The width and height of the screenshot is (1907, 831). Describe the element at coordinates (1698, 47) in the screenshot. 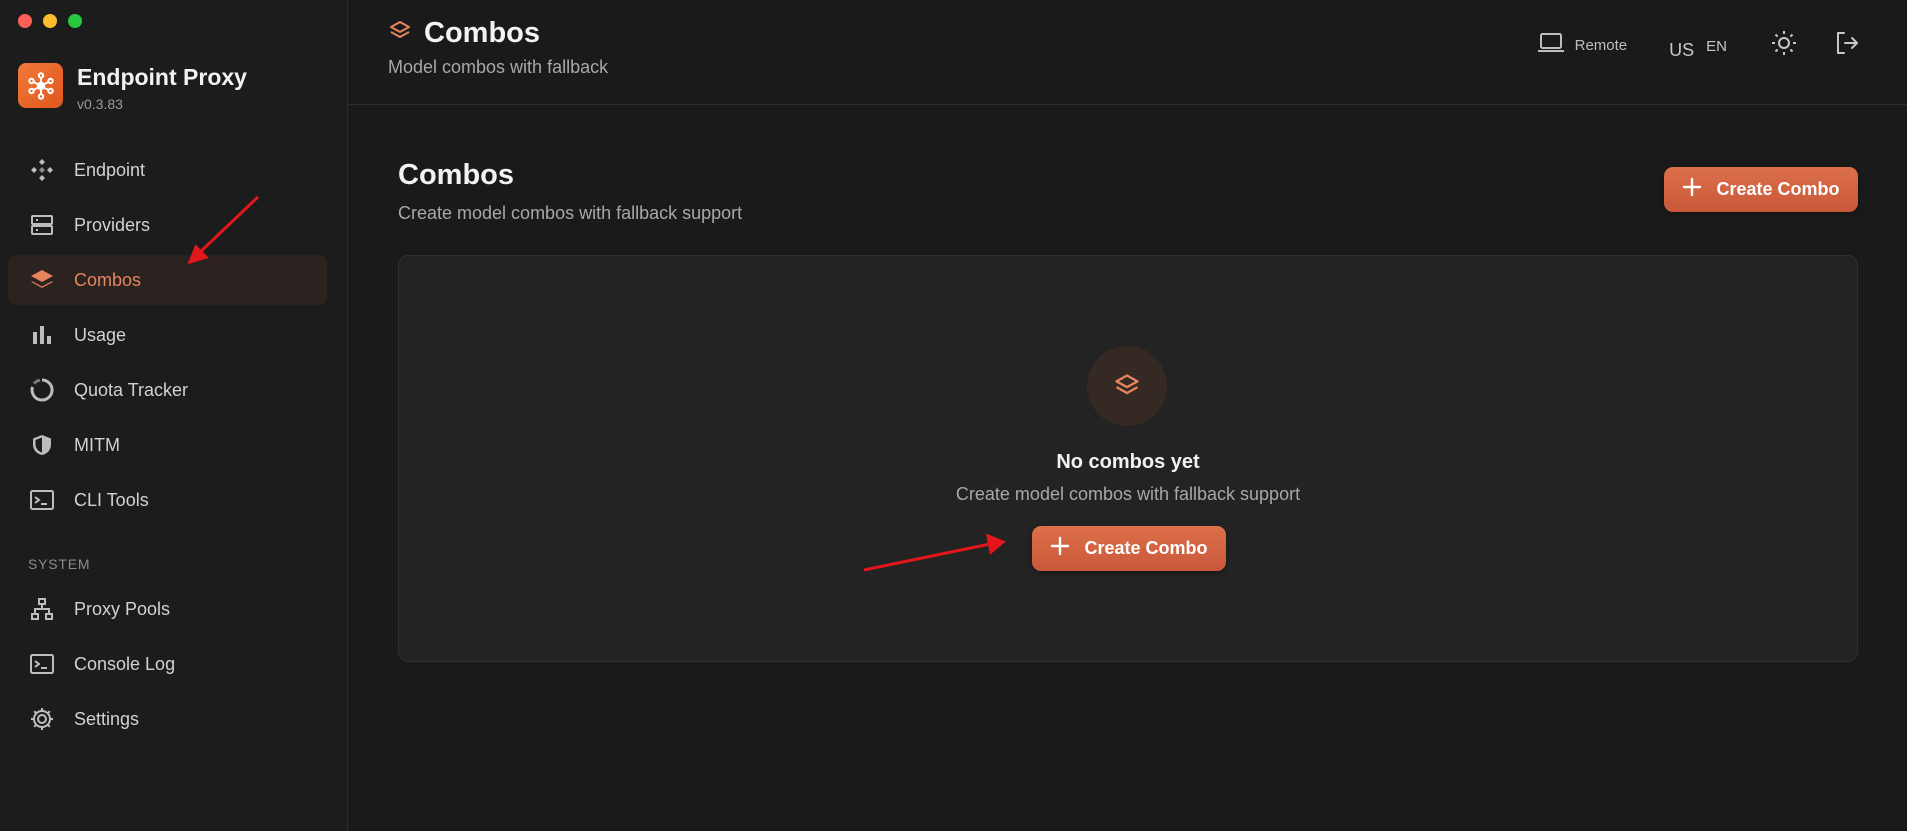

I see `language-selector: US EN` at that location.